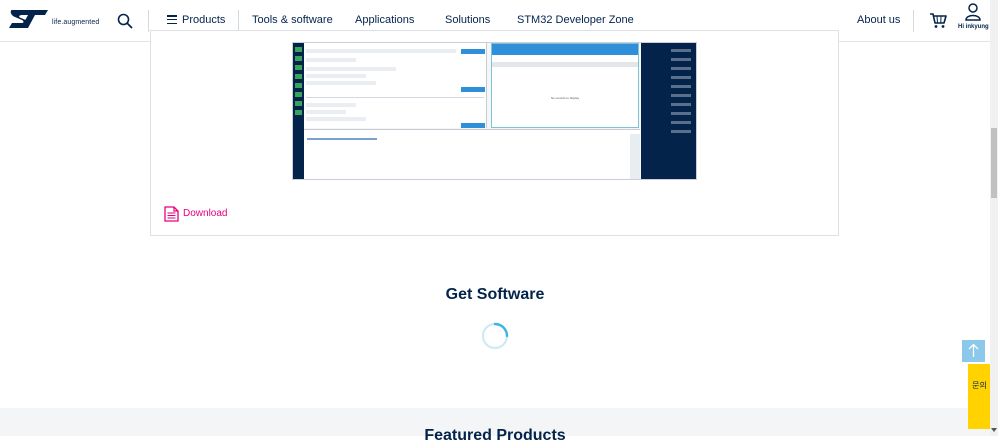  What do you see at coordinates (29, 19) in the screenshot?
I see `st-logo-mark` at bounding box center [29, 19].